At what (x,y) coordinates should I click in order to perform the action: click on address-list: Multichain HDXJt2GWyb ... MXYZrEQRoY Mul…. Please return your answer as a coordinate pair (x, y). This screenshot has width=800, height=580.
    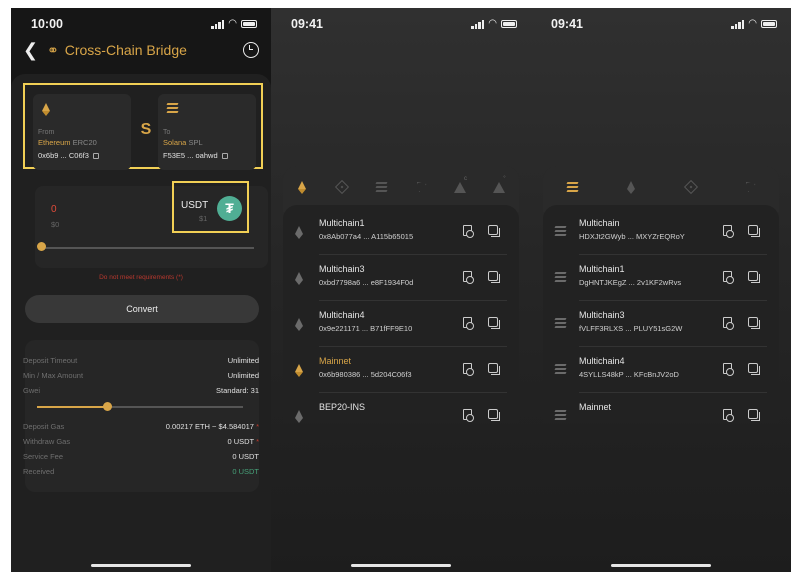
    Looking at the image, I should click on (661, 314).